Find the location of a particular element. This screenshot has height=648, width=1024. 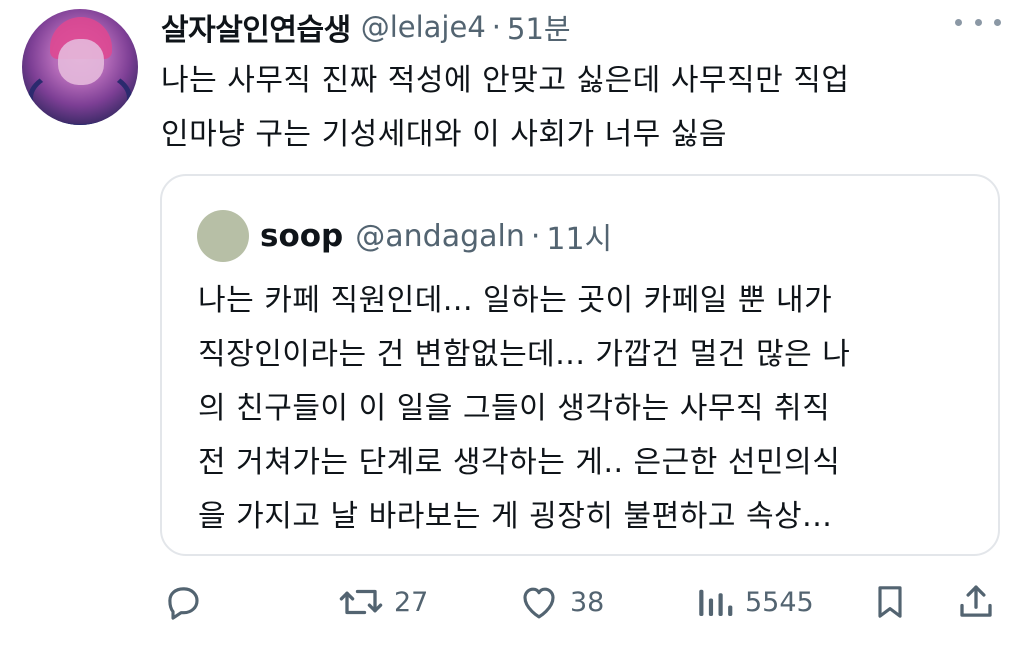

author-handle: @lelaje4 is located at coordinates (423, 27).